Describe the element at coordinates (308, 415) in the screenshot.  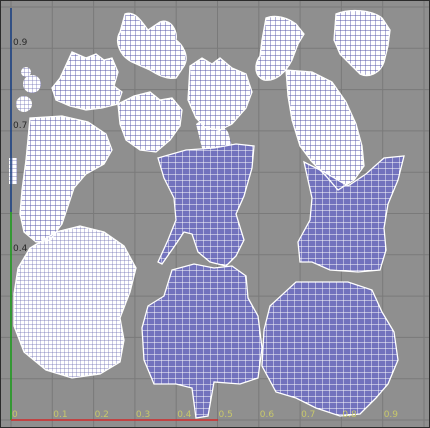
I see `u-tick-label: 0.7` at that location.